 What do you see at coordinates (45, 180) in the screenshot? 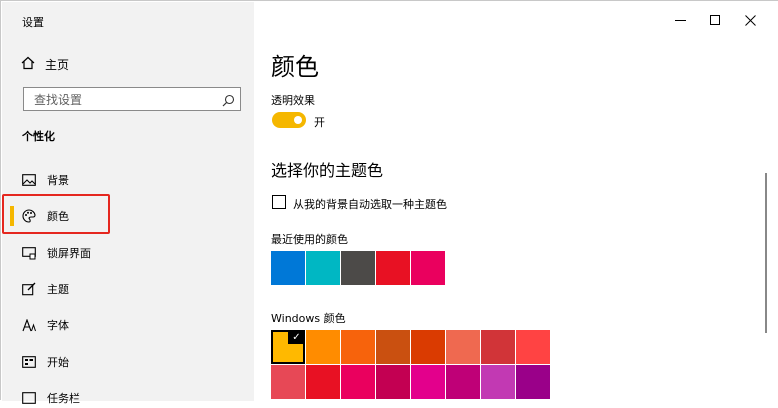
I see `sidebar-item-background: 背景` at bounding box center [45, 180].